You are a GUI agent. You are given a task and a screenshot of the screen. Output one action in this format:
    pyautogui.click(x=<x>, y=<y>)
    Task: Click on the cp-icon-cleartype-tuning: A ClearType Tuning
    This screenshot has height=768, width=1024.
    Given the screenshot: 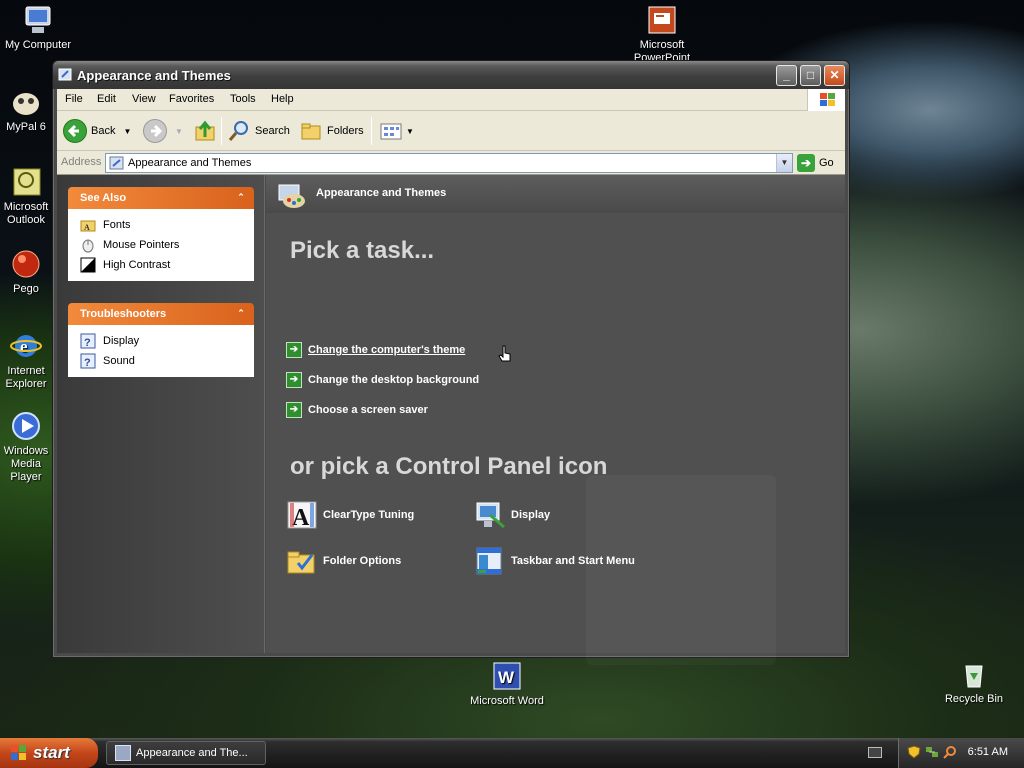 What is the action you would take?
    pyautogui.click(x=350, y=515)
    